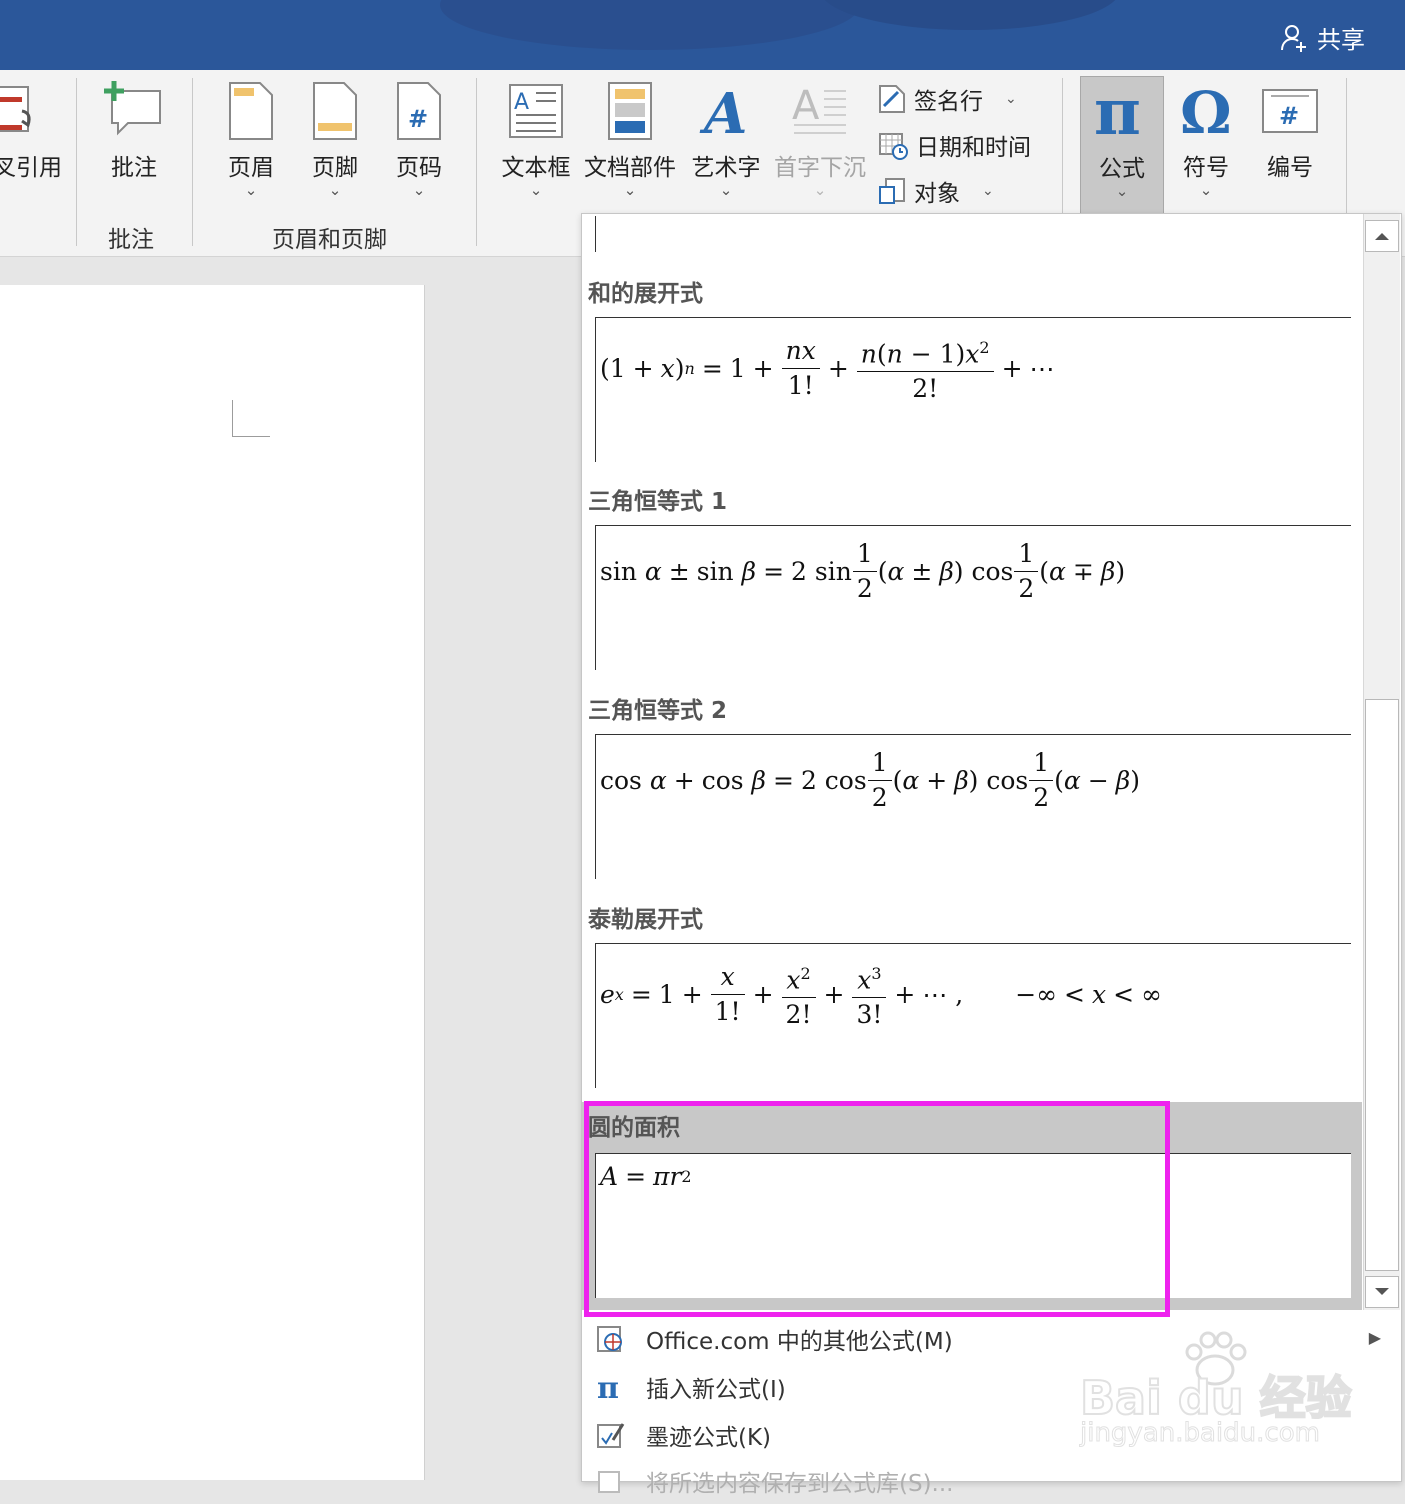 This screenshot has height=1504, width=1405. I want to click on symbol-label: 符号, so click(1206, 168).